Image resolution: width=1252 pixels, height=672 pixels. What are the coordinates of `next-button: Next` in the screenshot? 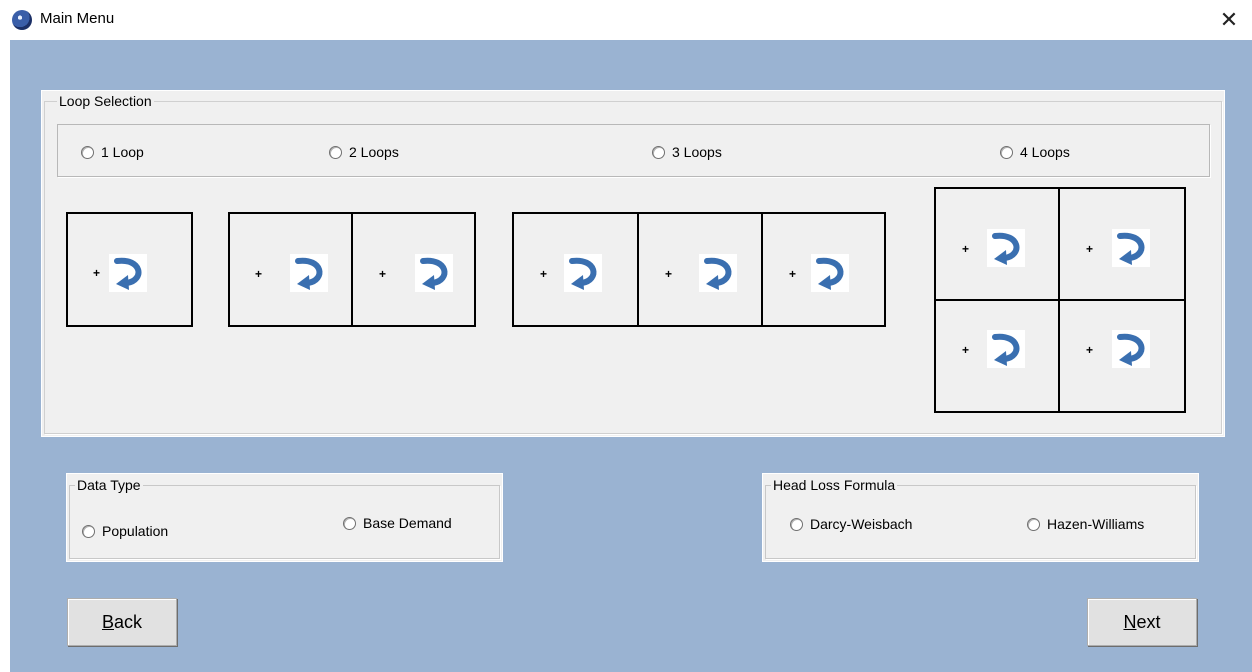 It's located at (1142, 622).